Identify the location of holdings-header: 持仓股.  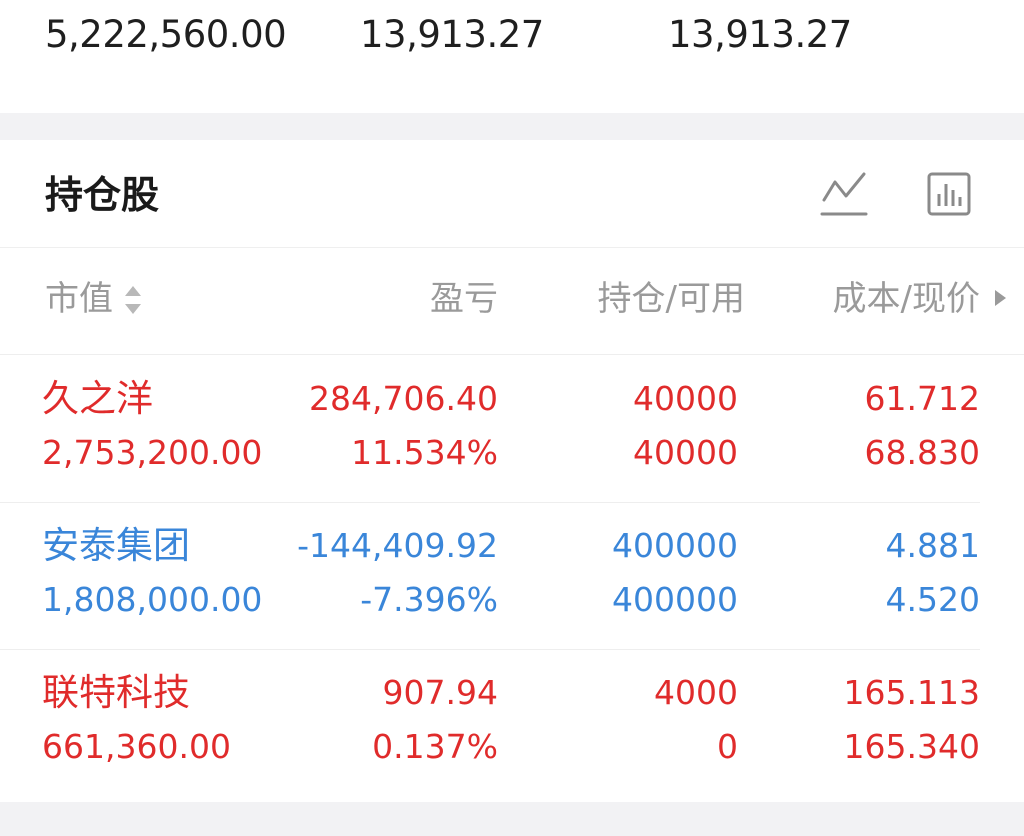
(512, 194).